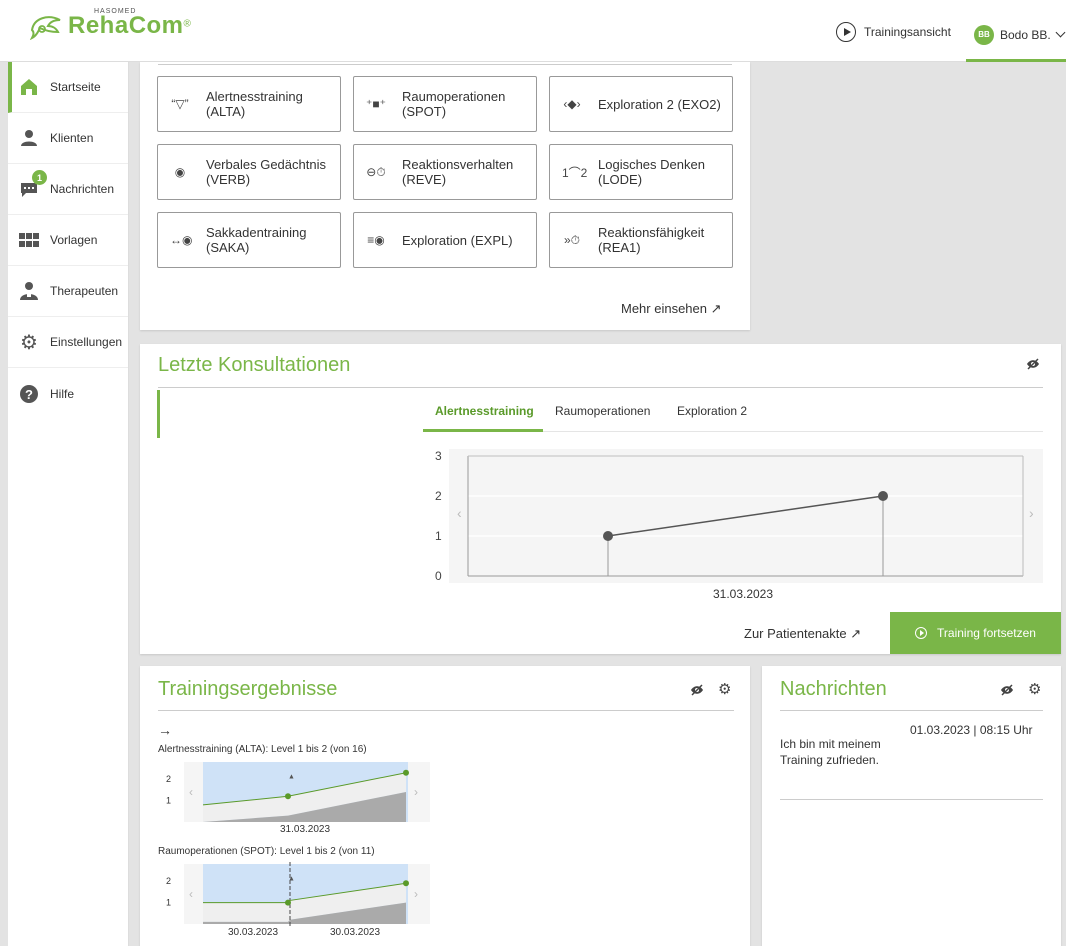 The image size is (1066, 946). What do you see at coordinates (651, 240) in the screenshot?
I see `training-tile-label: Reaktionsfähigkeit (REA1)` at bounding box center [651, 240].